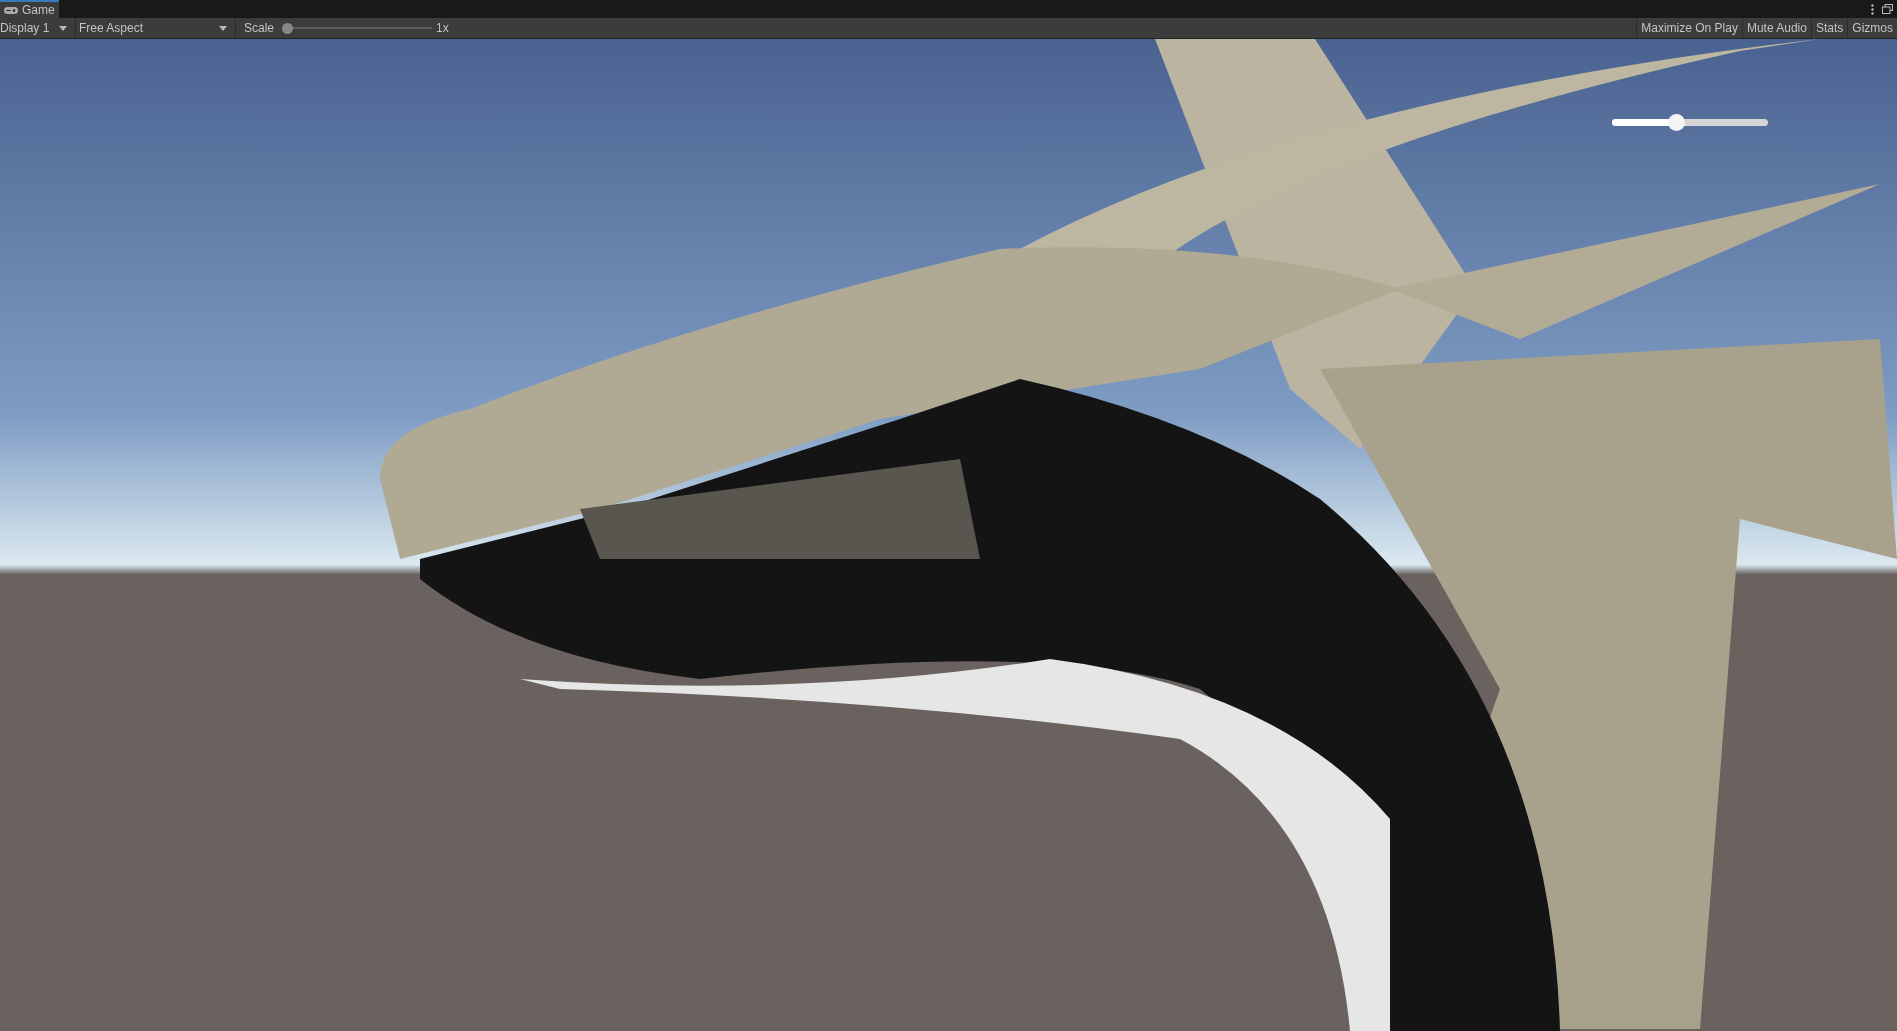  I want to click on scale-label: Scale, so click(259, 28).